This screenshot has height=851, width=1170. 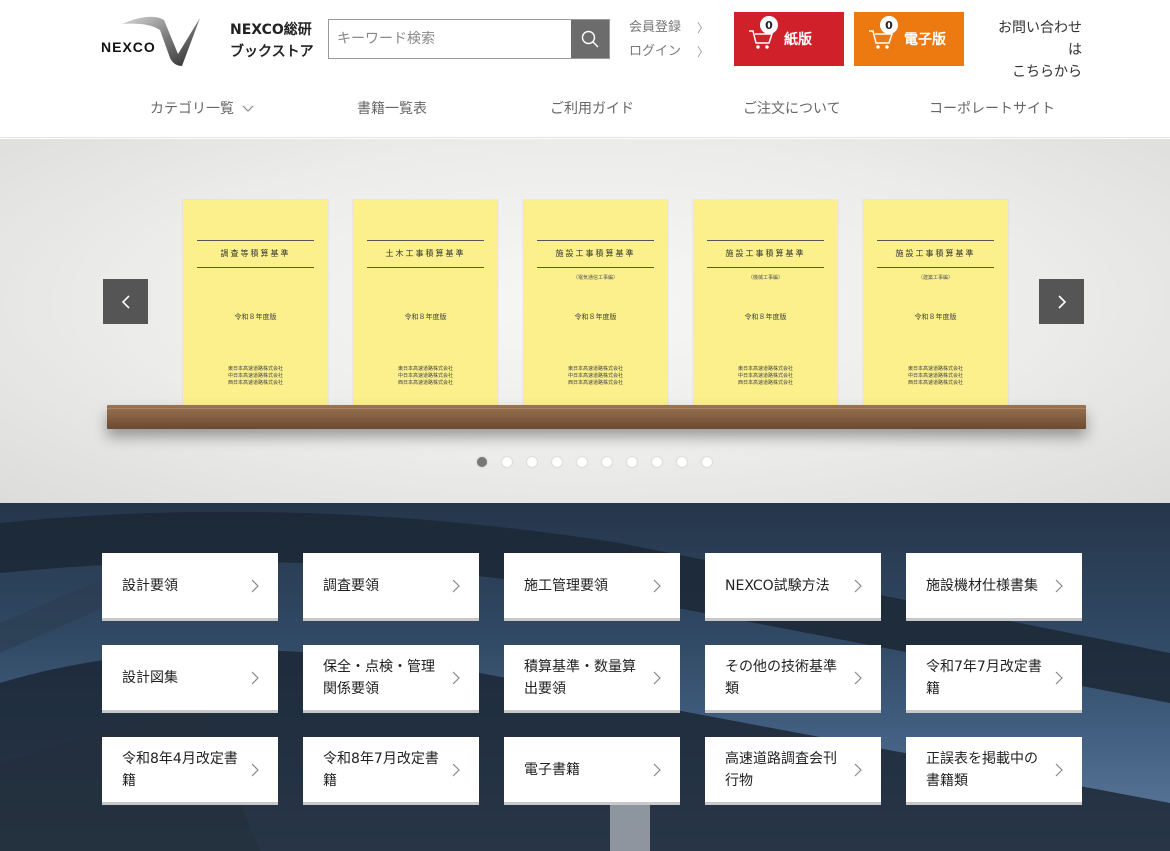 What do you see at coordinates (769, 25) in the screenshot?
I see `paper-cart-count: 0` at bounding box center [769, 25].